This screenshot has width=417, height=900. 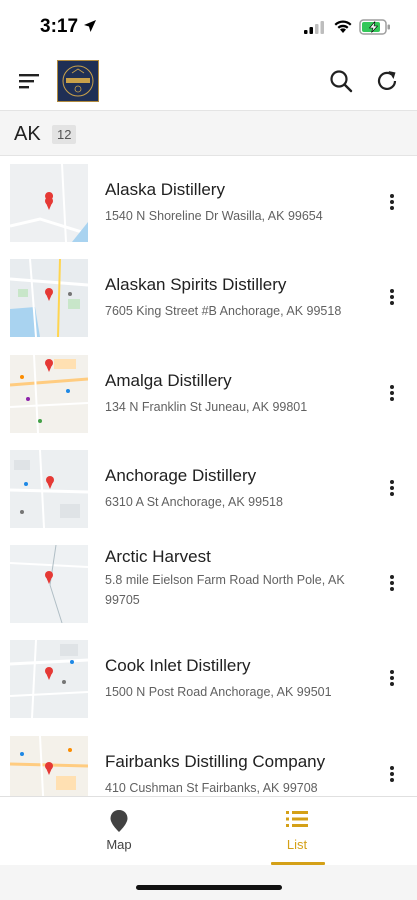 I want to click on map-pin-icon, so click(x=119, y=821).